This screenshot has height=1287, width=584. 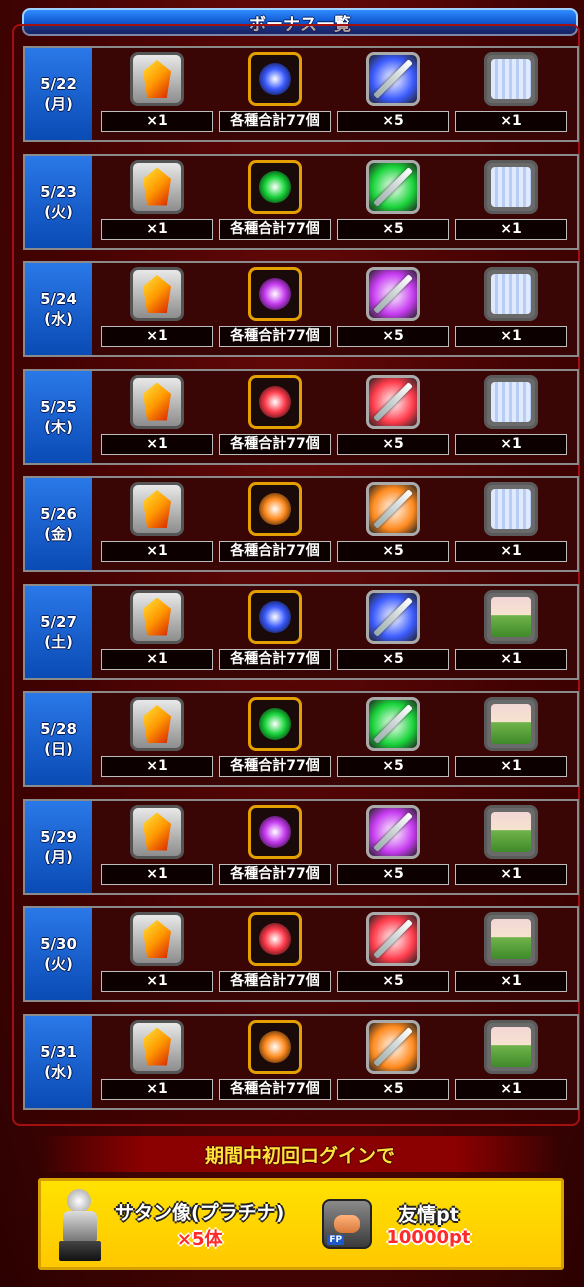 What do you see at coordinates (58, 426) in the screenshot?
I see `weekday-label: (木)` at bounding box center [58, 426].